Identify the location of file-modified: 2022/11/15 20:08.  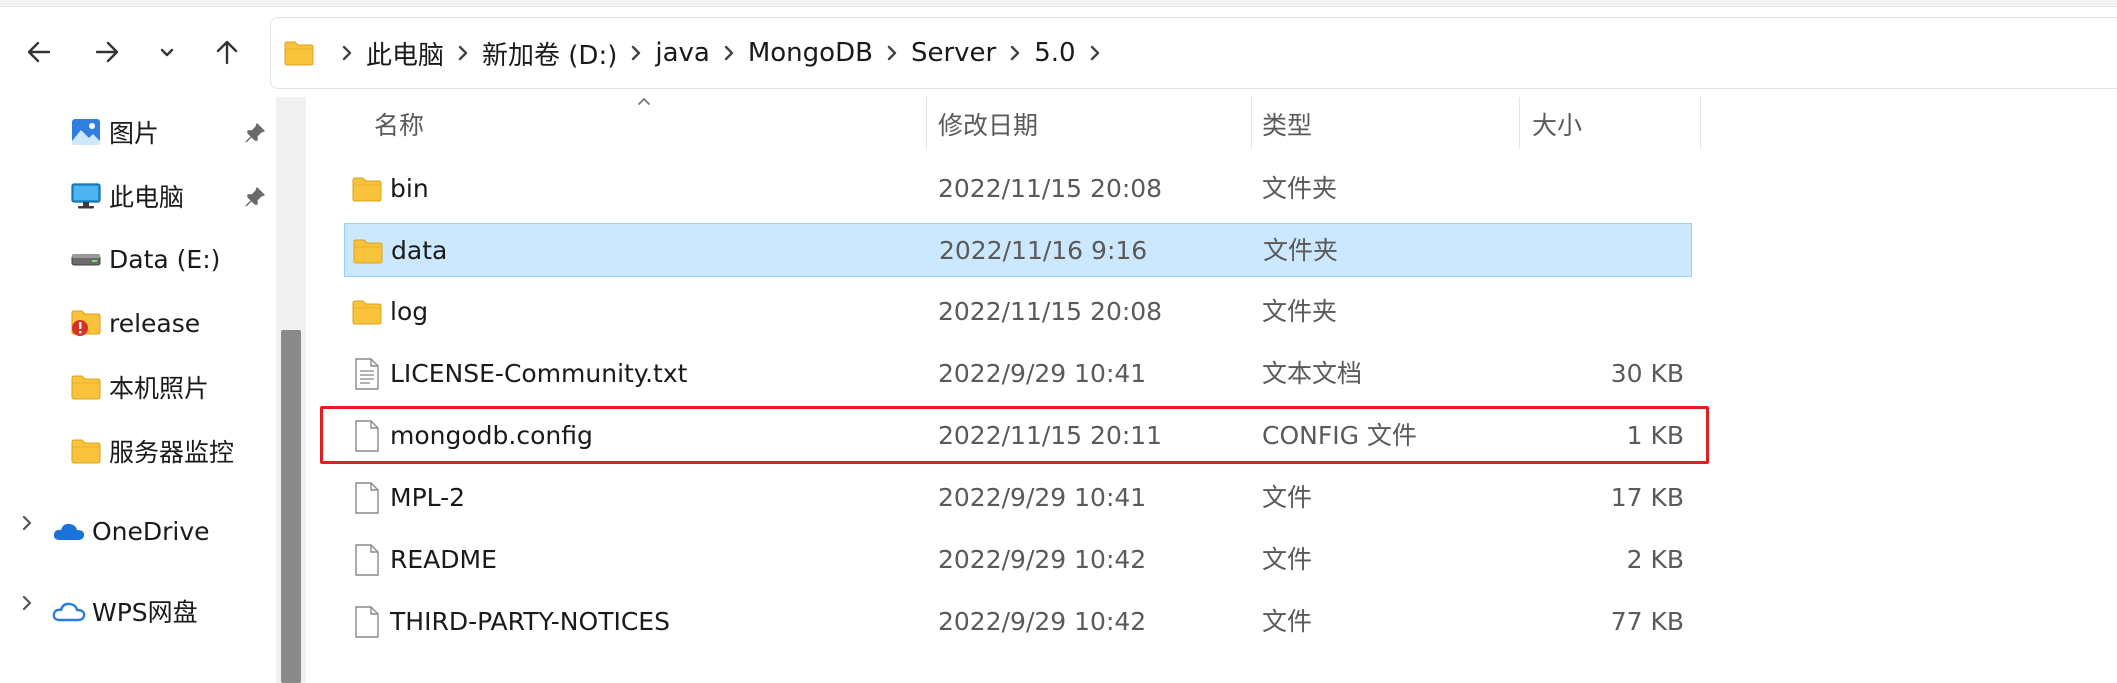
(1050, 188).